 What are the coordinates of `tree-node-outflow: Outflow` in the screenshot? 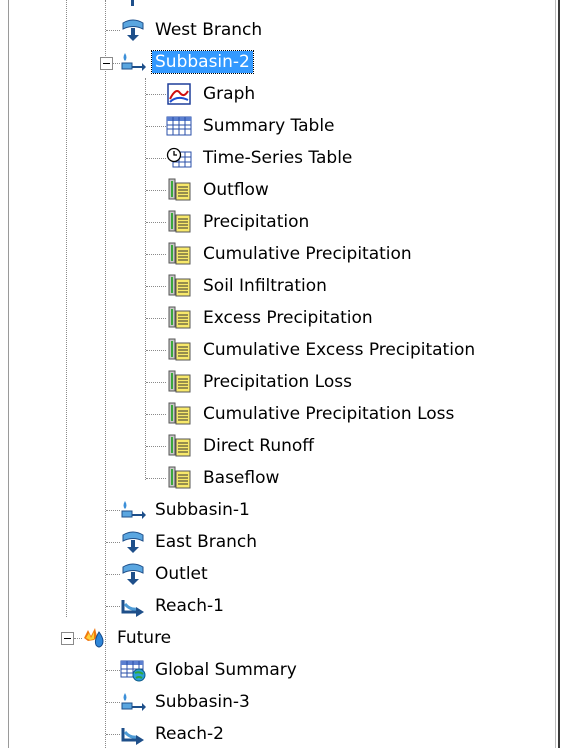 It's located at (219, 190).